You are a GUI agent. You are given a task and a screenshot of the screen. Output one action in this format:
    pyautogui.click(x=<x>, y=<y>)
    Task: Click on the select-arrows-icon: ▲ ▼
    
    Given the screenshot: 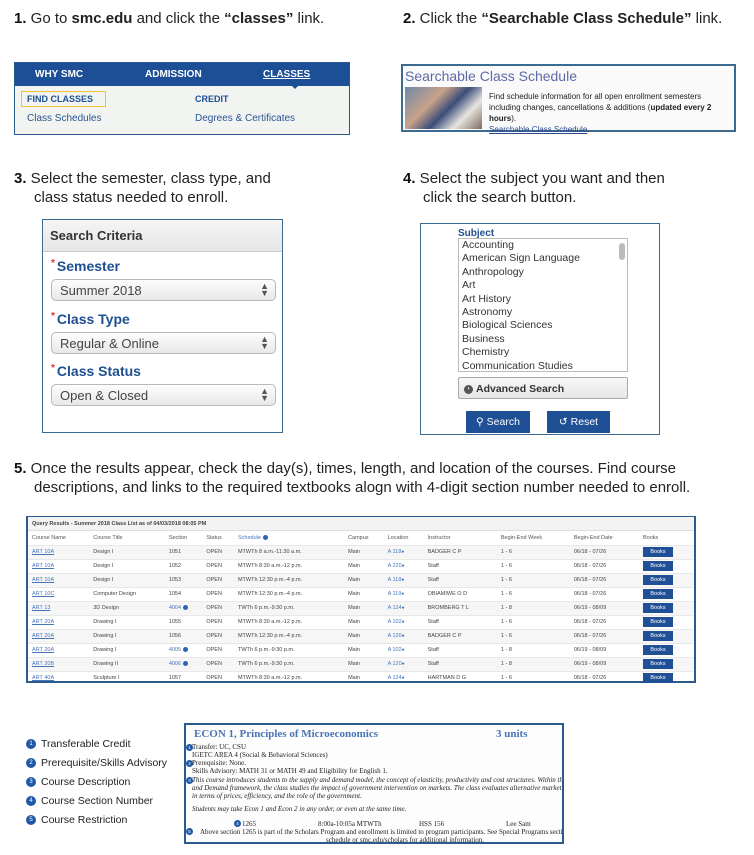 What is the action you would take?
    pyautogui.click(x=264, y=342)
    